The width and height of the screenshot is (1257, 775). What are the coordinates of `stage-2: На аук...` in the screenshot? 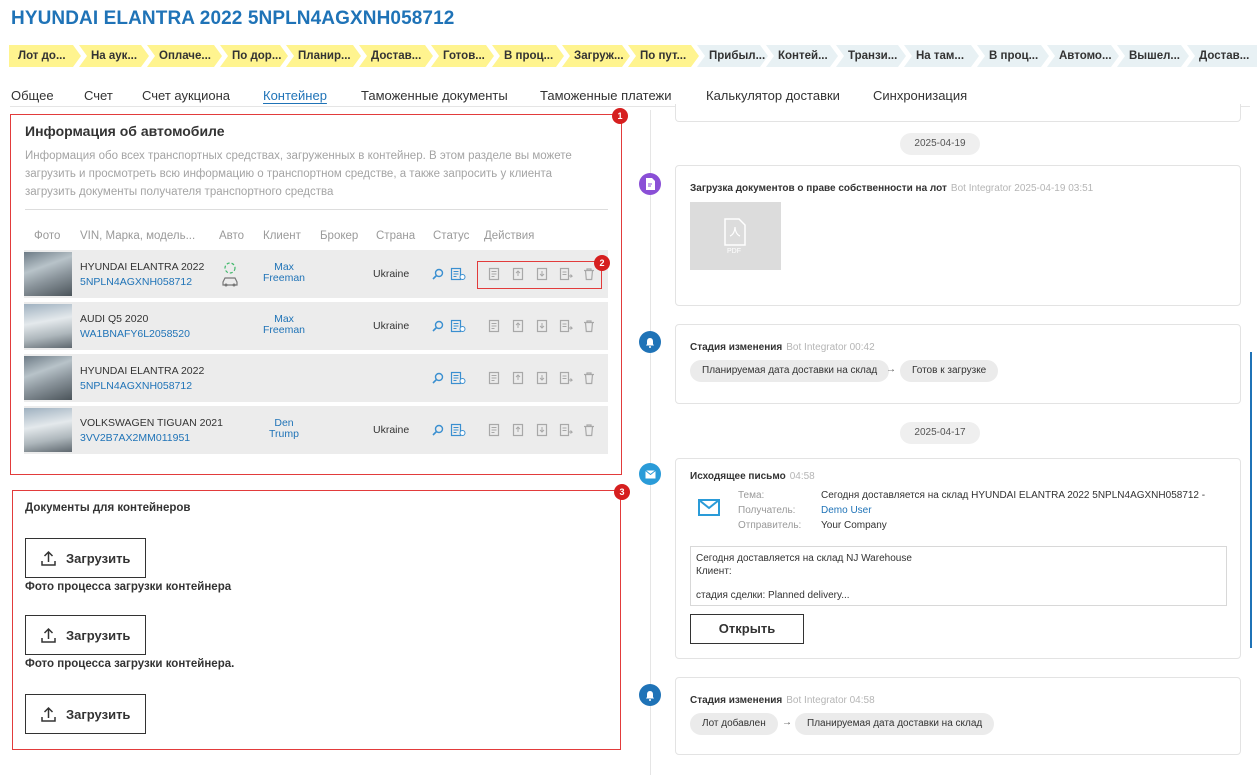 It's located at (114, 56).